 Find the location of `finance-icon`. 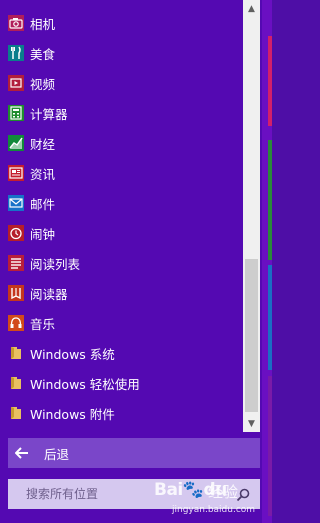

finance-icon is located at coordinates (16, 143).